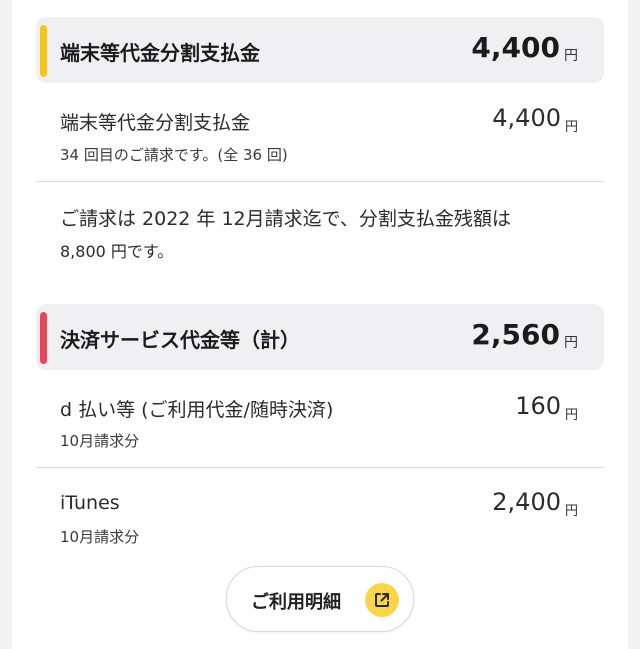  What do you see at coordinates (197, 410) in the screenshot?
I see `d-payment-row-label: d 払い等 (ご利用代金/随時決済)` at bounding box center [197, 410].